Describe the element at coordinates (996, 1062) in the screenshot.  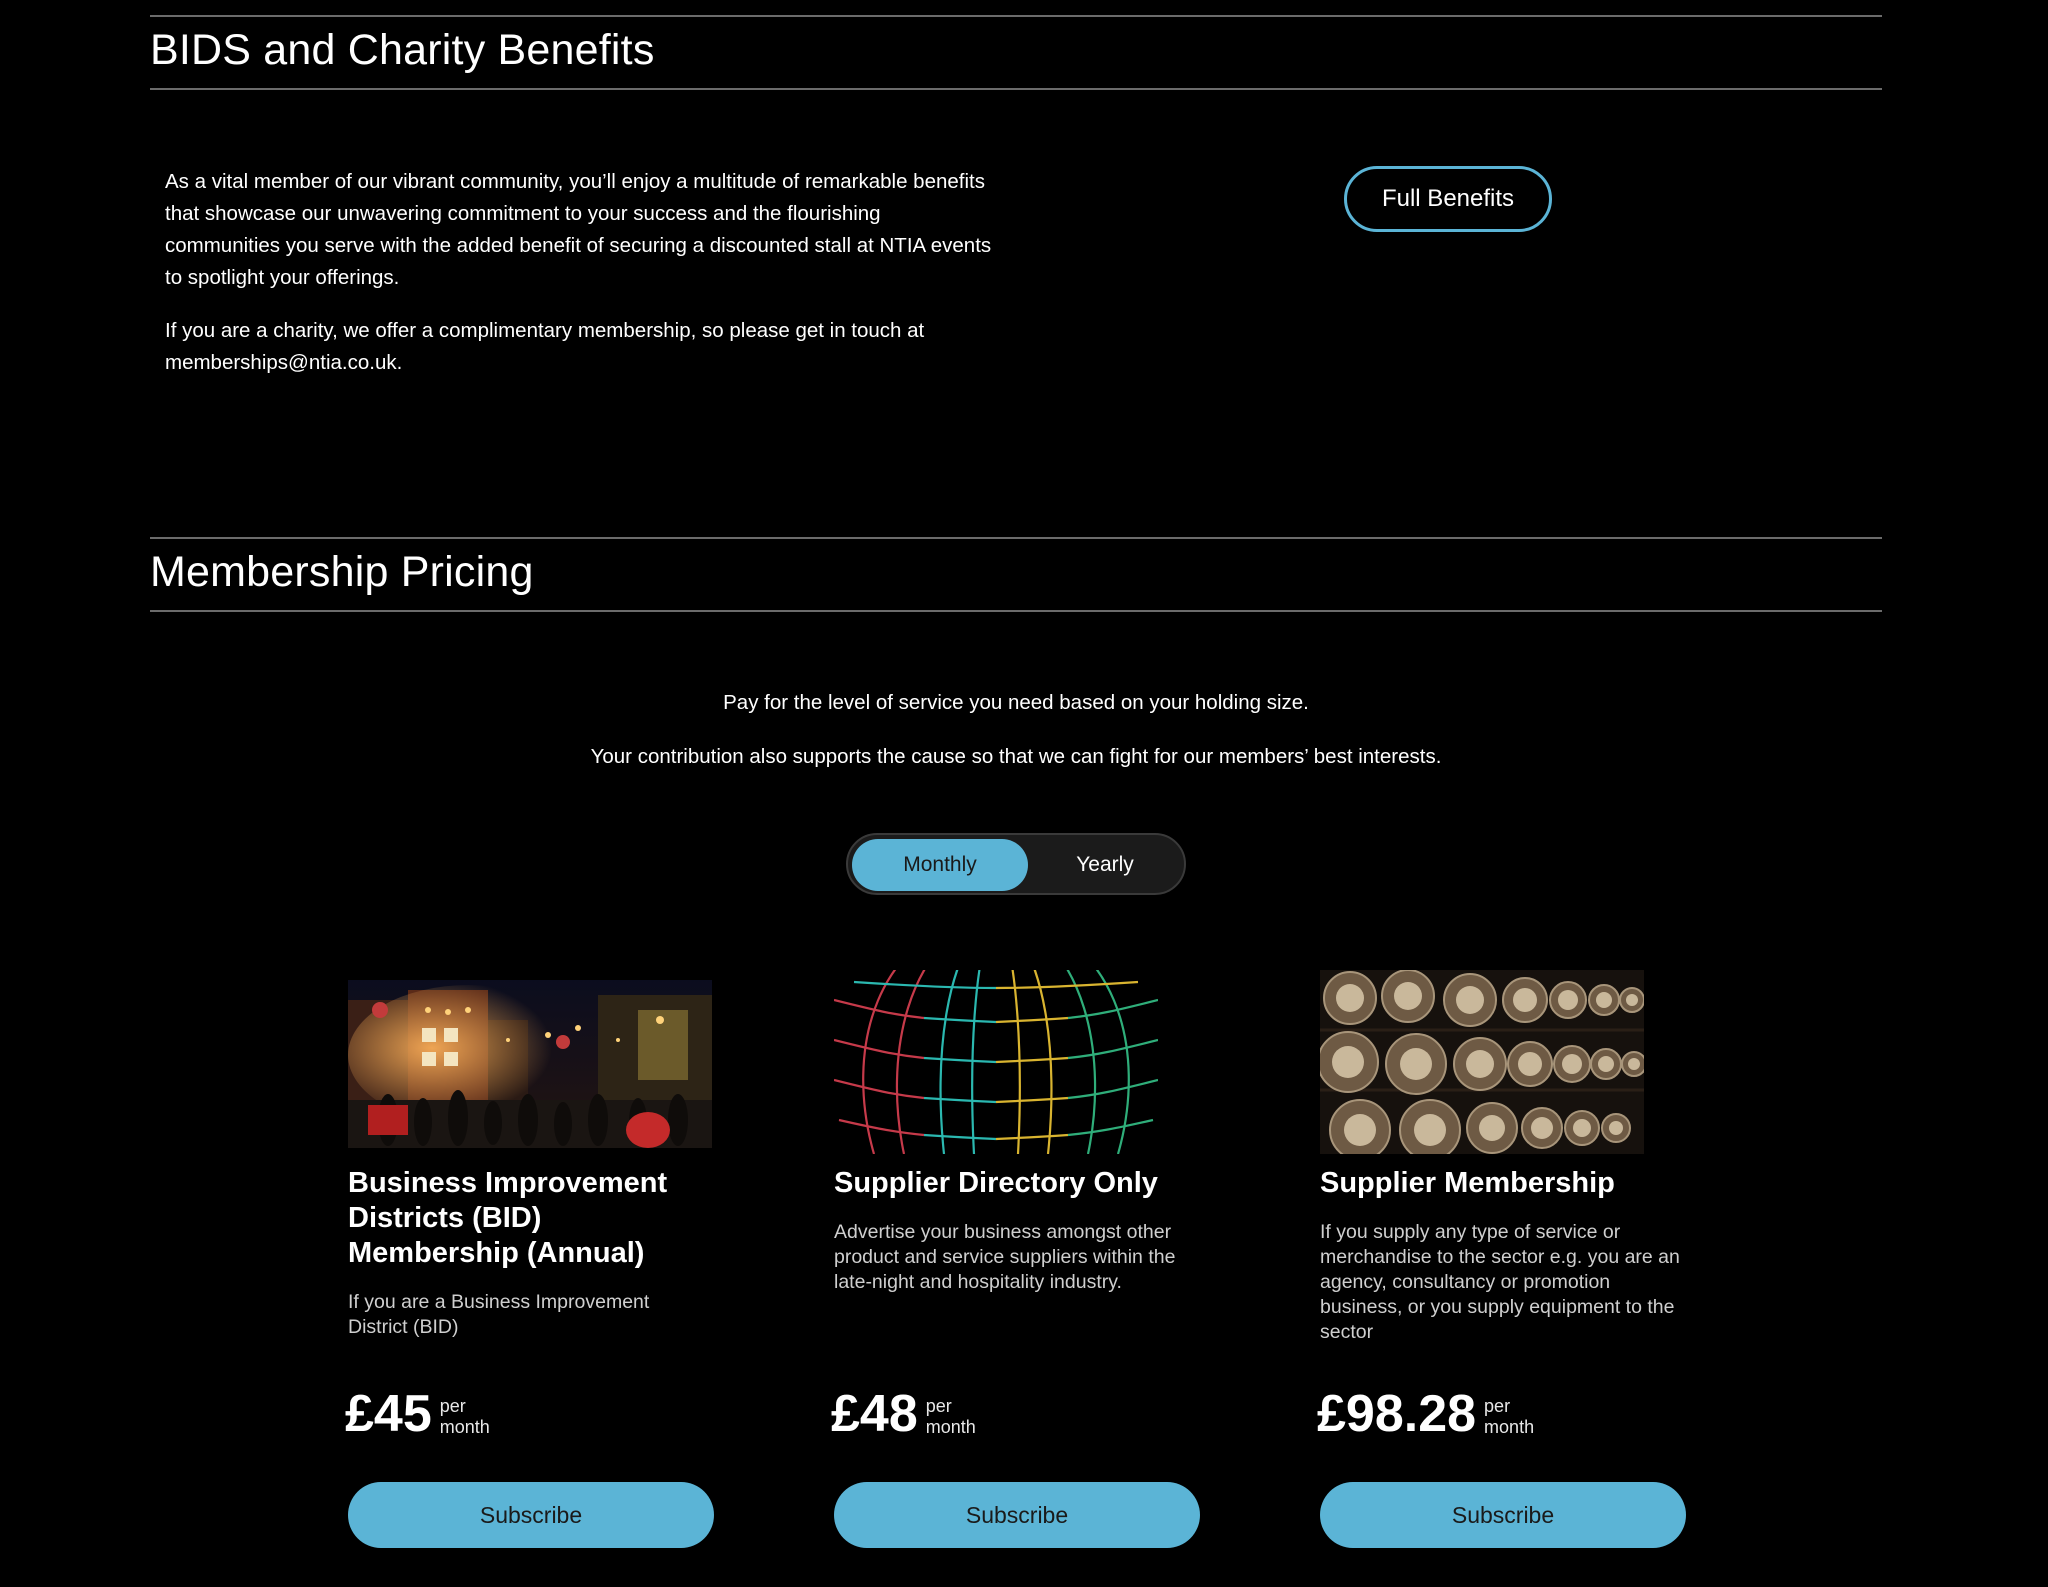
I see `plan-image-globe-grid` at that location.